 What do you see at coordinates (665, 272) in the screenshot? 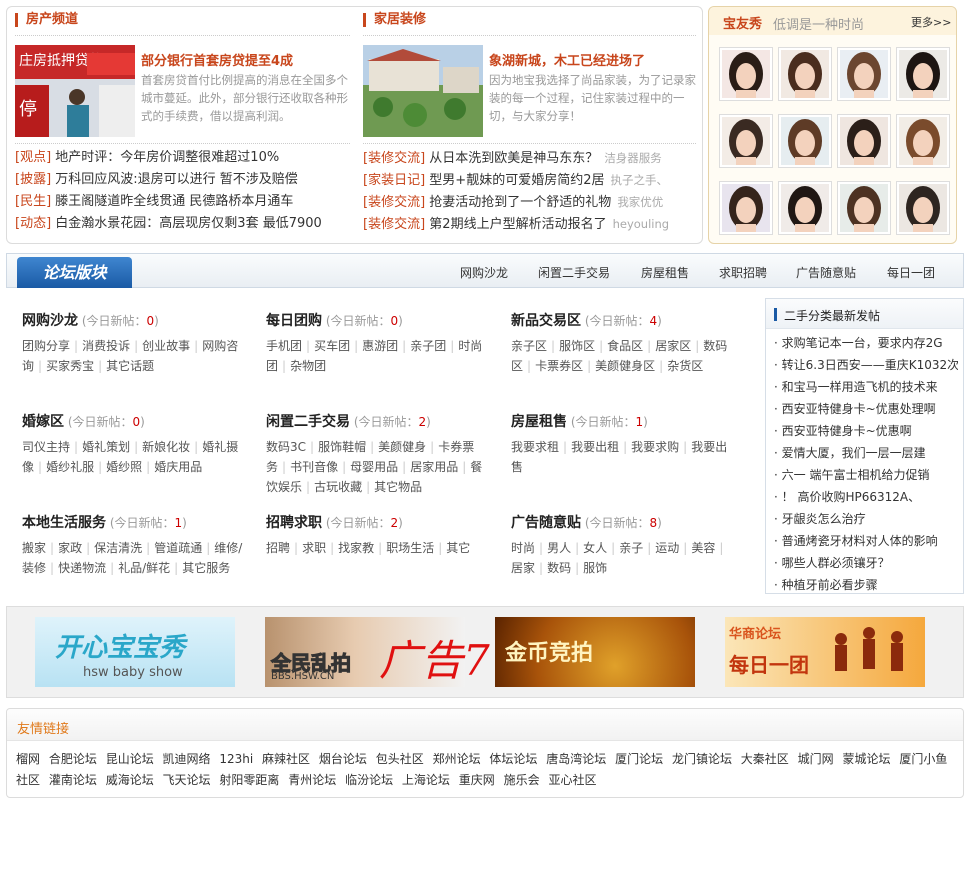
I see `nav-link: 房屋租售` at bounding box center [665, 272].